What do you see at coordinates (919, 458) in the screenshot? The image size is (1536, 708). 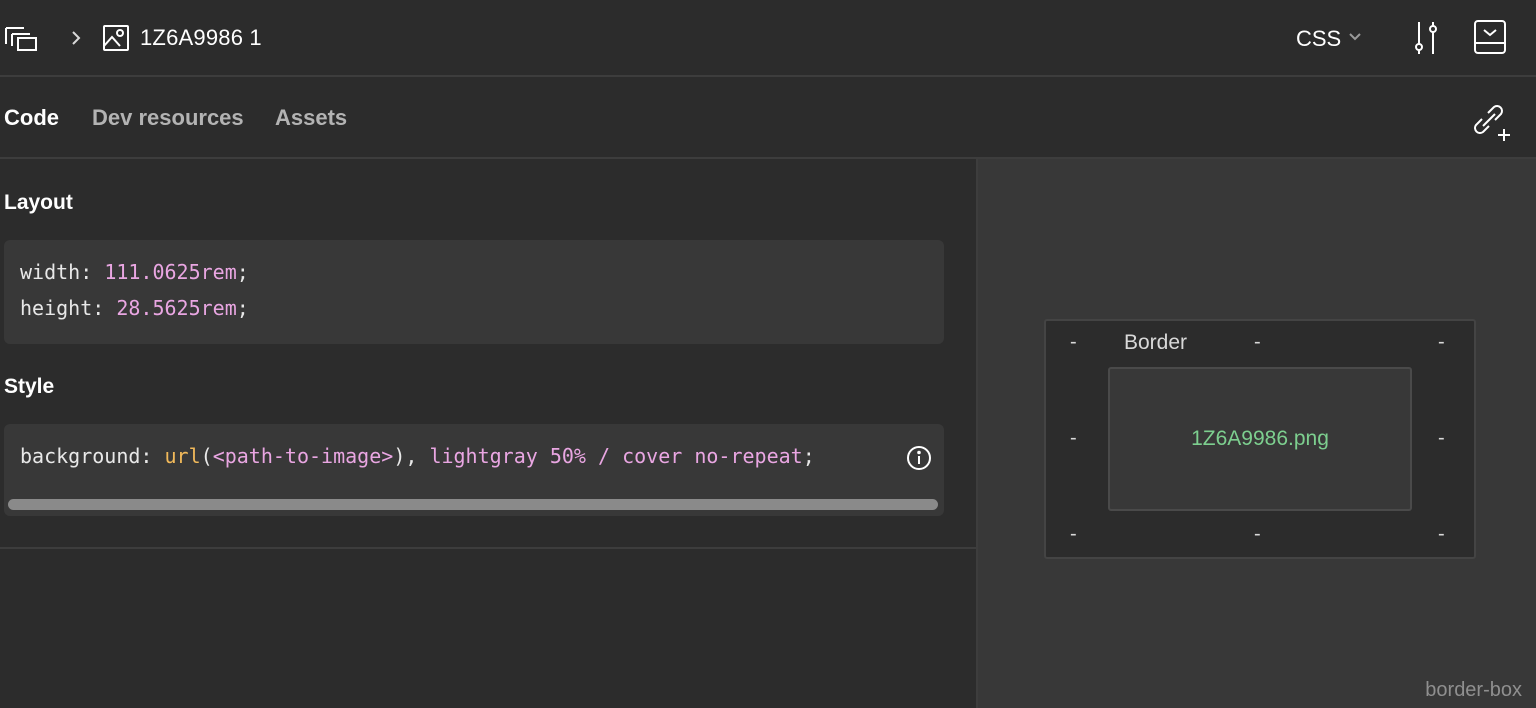 I see `info-icon` at bounding box center [919, 458].